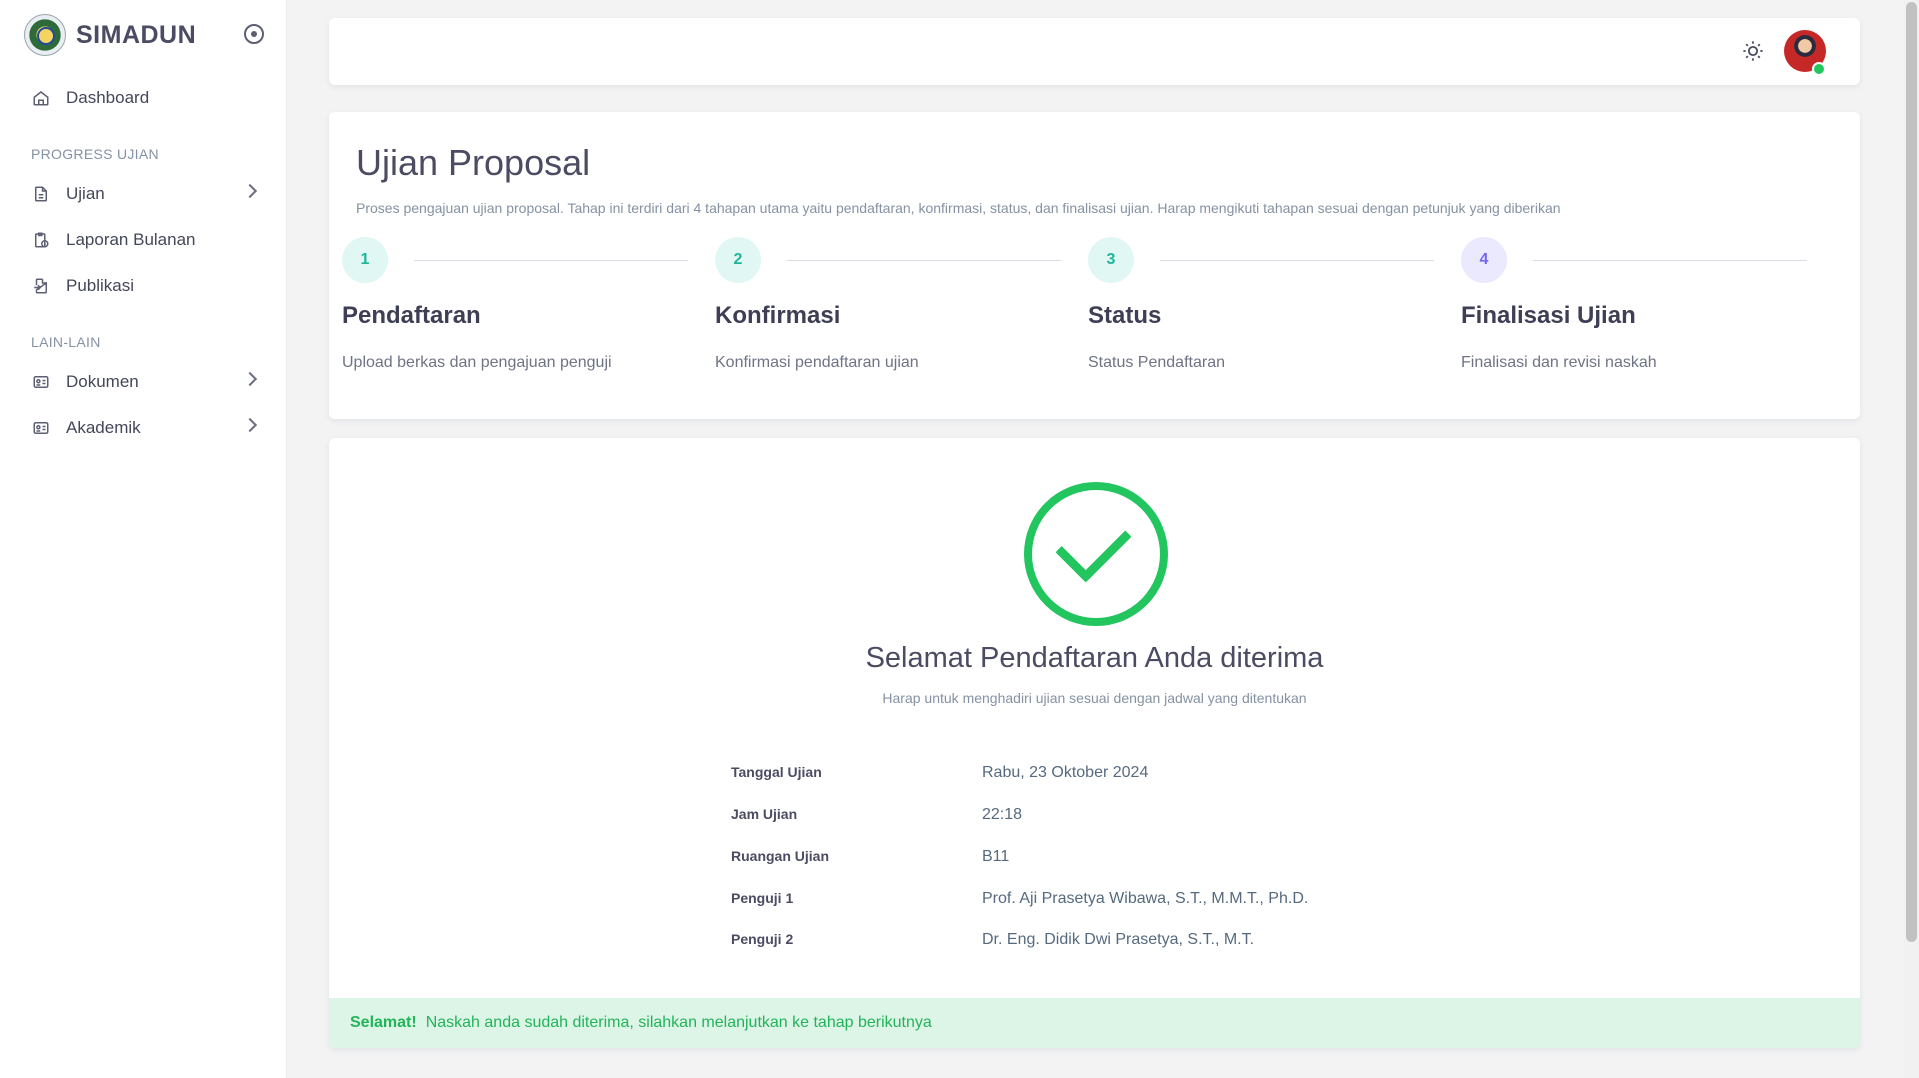 The width and height of the screenshot is (1919, 1078). I want to click on sidebar-item-label: Akademik, so click(103, 427).